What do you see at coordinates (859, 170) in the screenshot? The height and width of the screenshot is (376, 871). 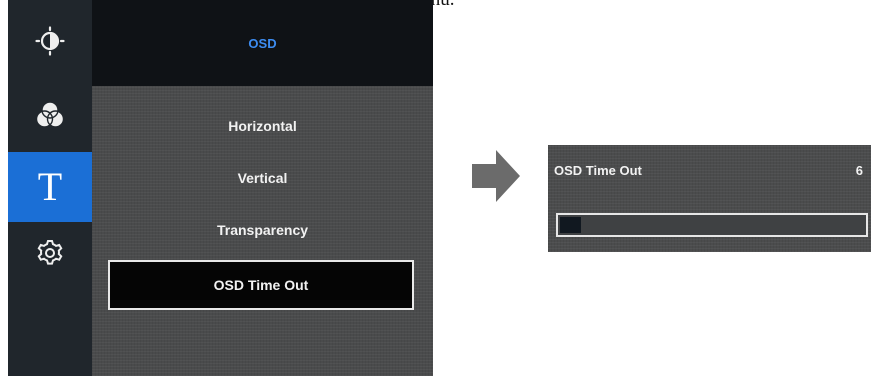 I see `setting-value: 6` at bounding box center [859, 170].